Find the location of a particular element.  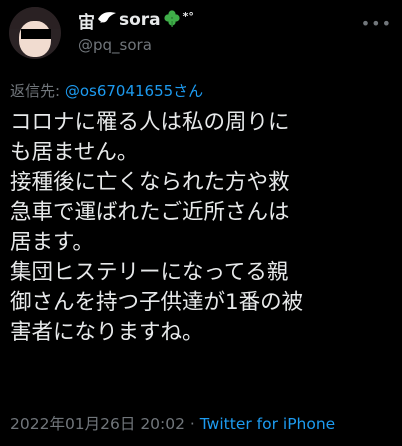

author-handle: @pq_sora is located at coordinates (115, 45).